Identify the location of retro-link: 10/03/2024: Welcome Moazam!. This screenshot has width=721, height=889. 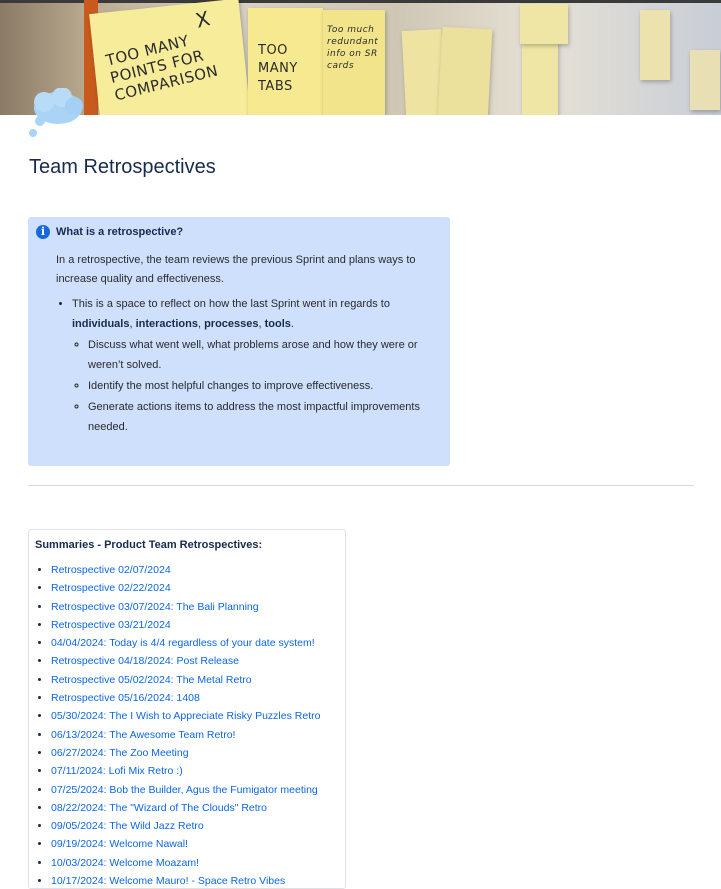
(125, 863).